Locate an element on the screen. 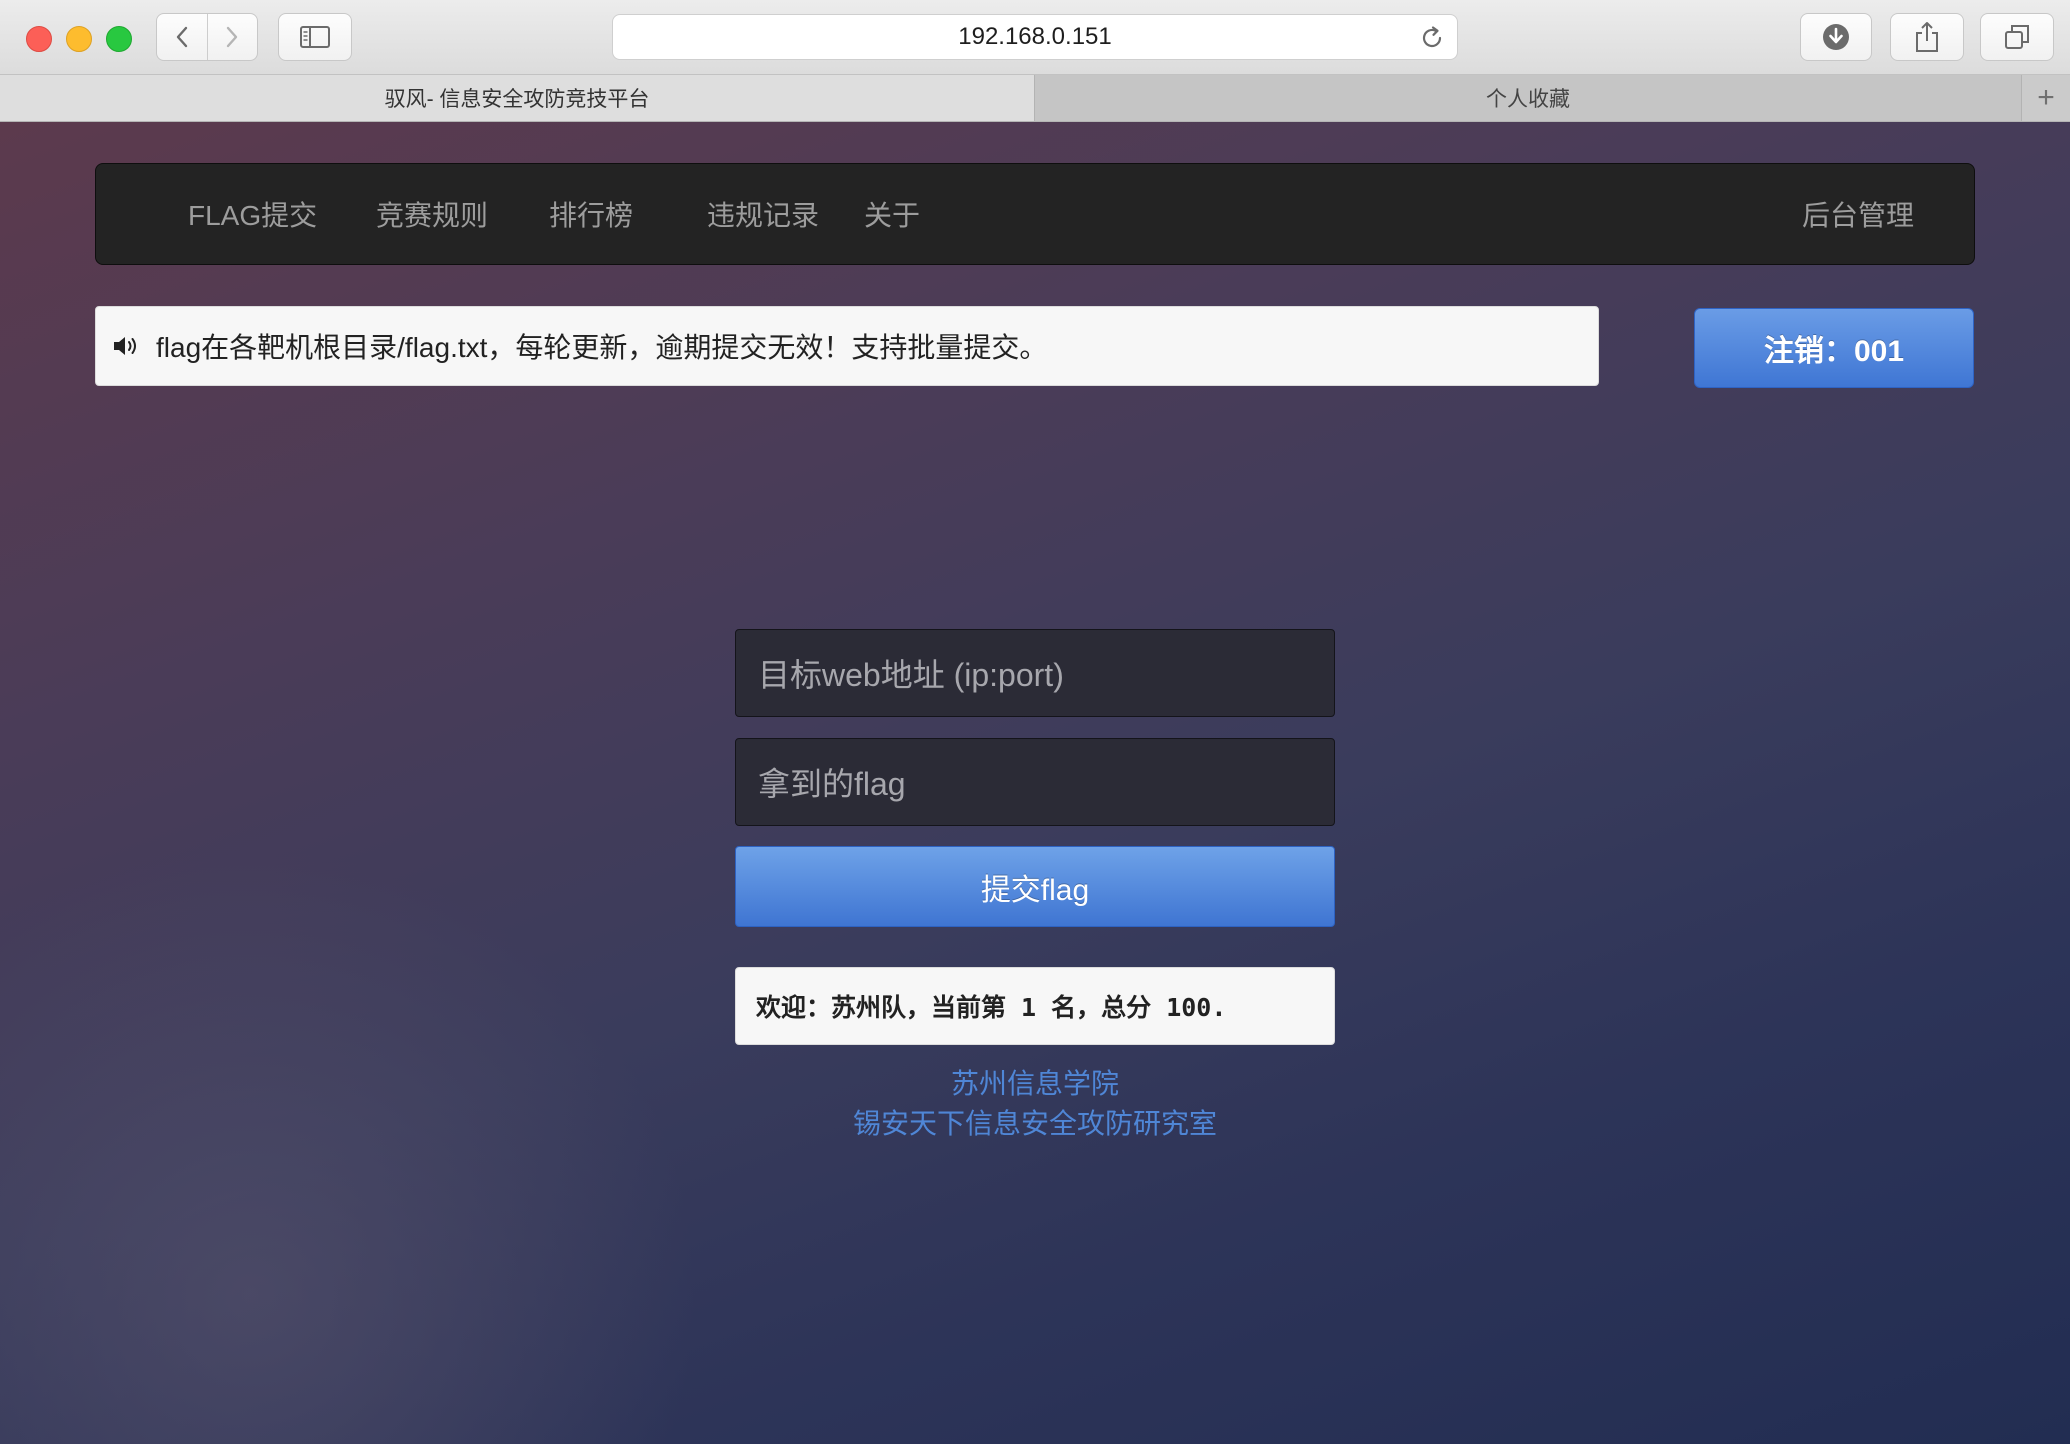 This screenshot has height=1444, width=2070. chevron-left-icon is located at coordinates (181, 37).